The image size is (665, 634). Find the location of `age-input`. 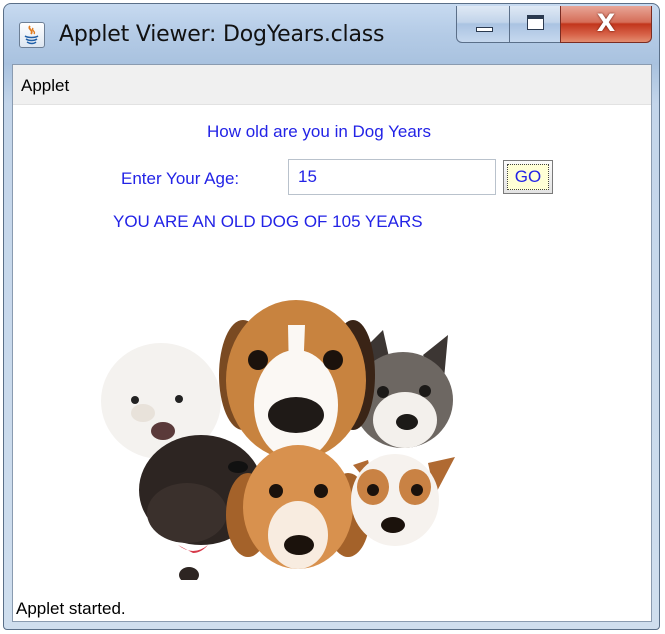

age-input is located at coordinates (392, 177).